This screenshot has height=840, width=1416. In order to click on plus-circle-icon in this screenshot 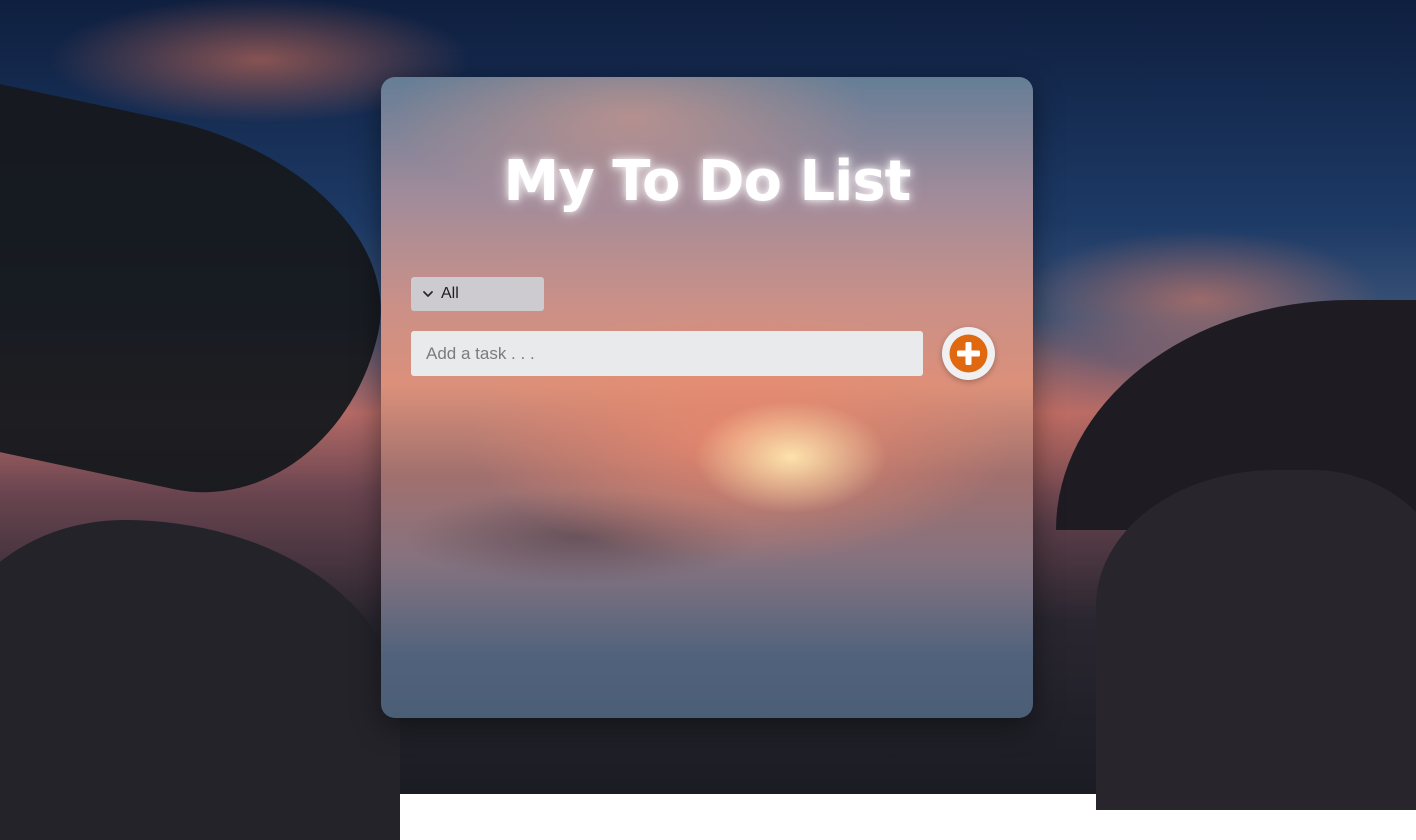, I will do `click(968, 353)`.